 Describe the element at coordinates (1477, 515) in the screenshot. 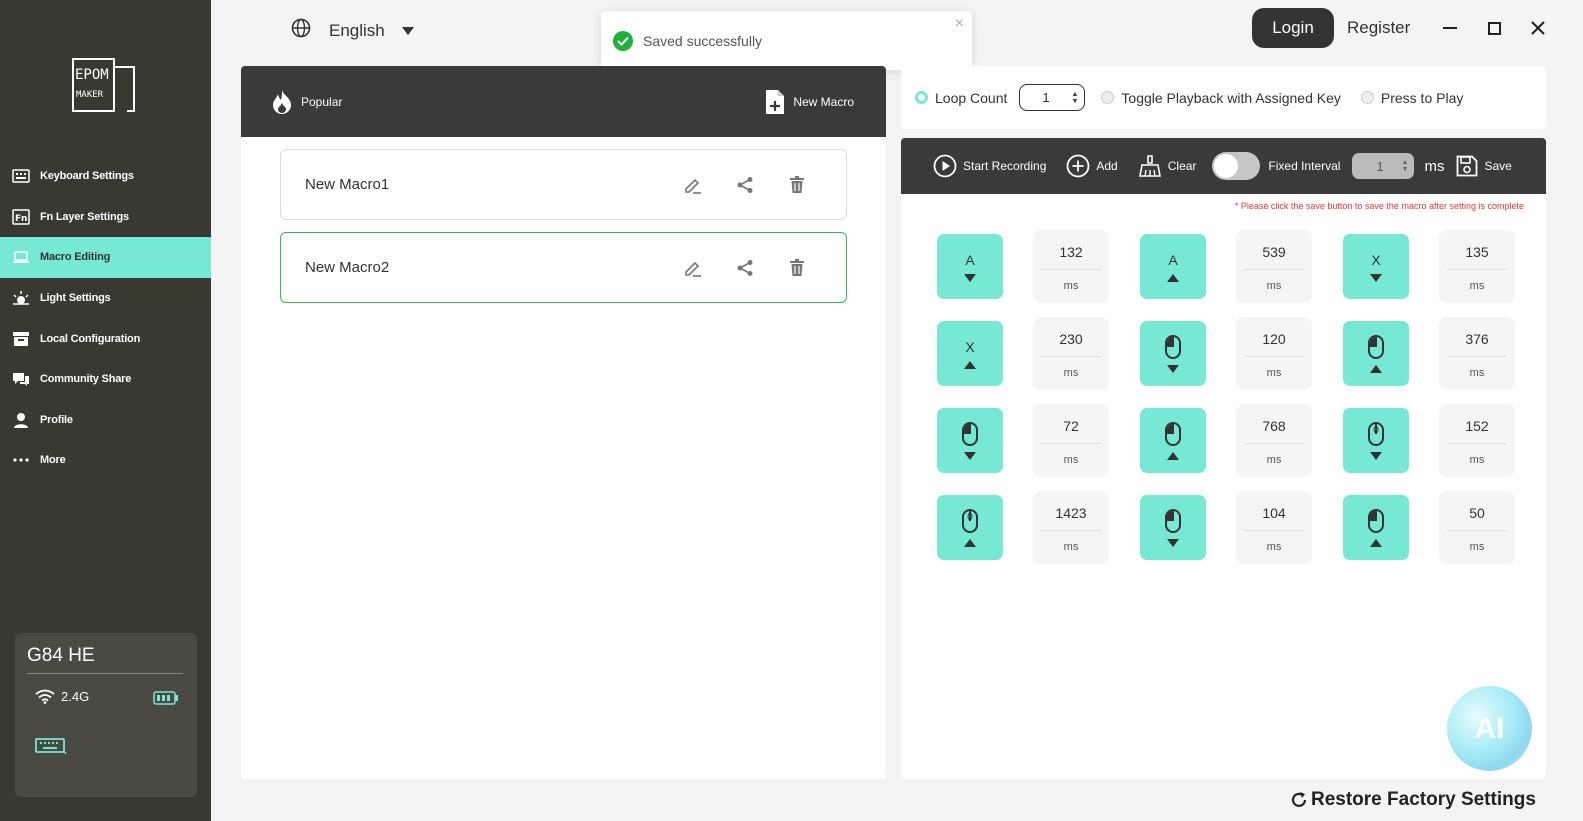

I see `delay-value: 50` at that location.